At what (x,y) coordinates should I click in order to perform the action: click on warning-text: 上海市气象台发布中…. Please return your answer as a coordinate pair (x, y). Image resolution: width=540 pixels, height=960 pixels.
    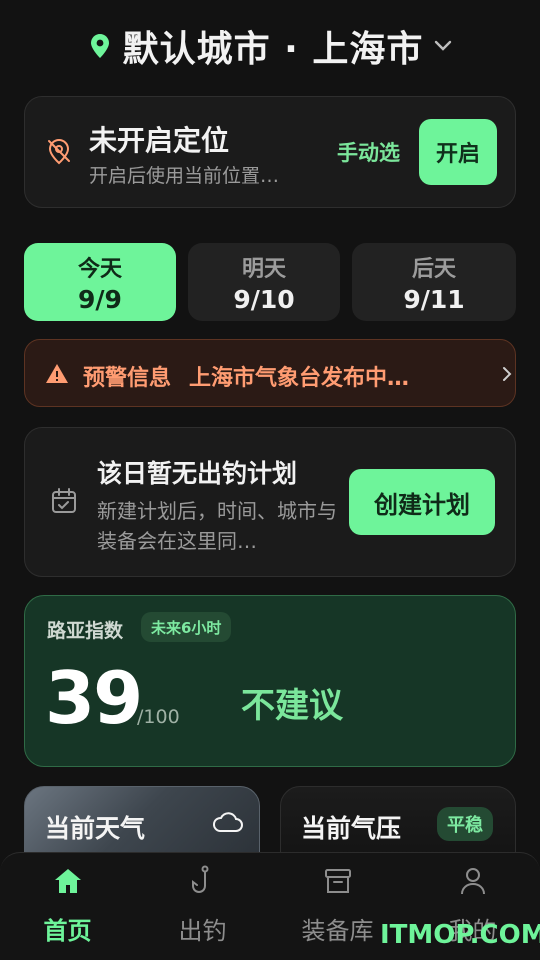
    Looking at the image, I should click on (299, 378).